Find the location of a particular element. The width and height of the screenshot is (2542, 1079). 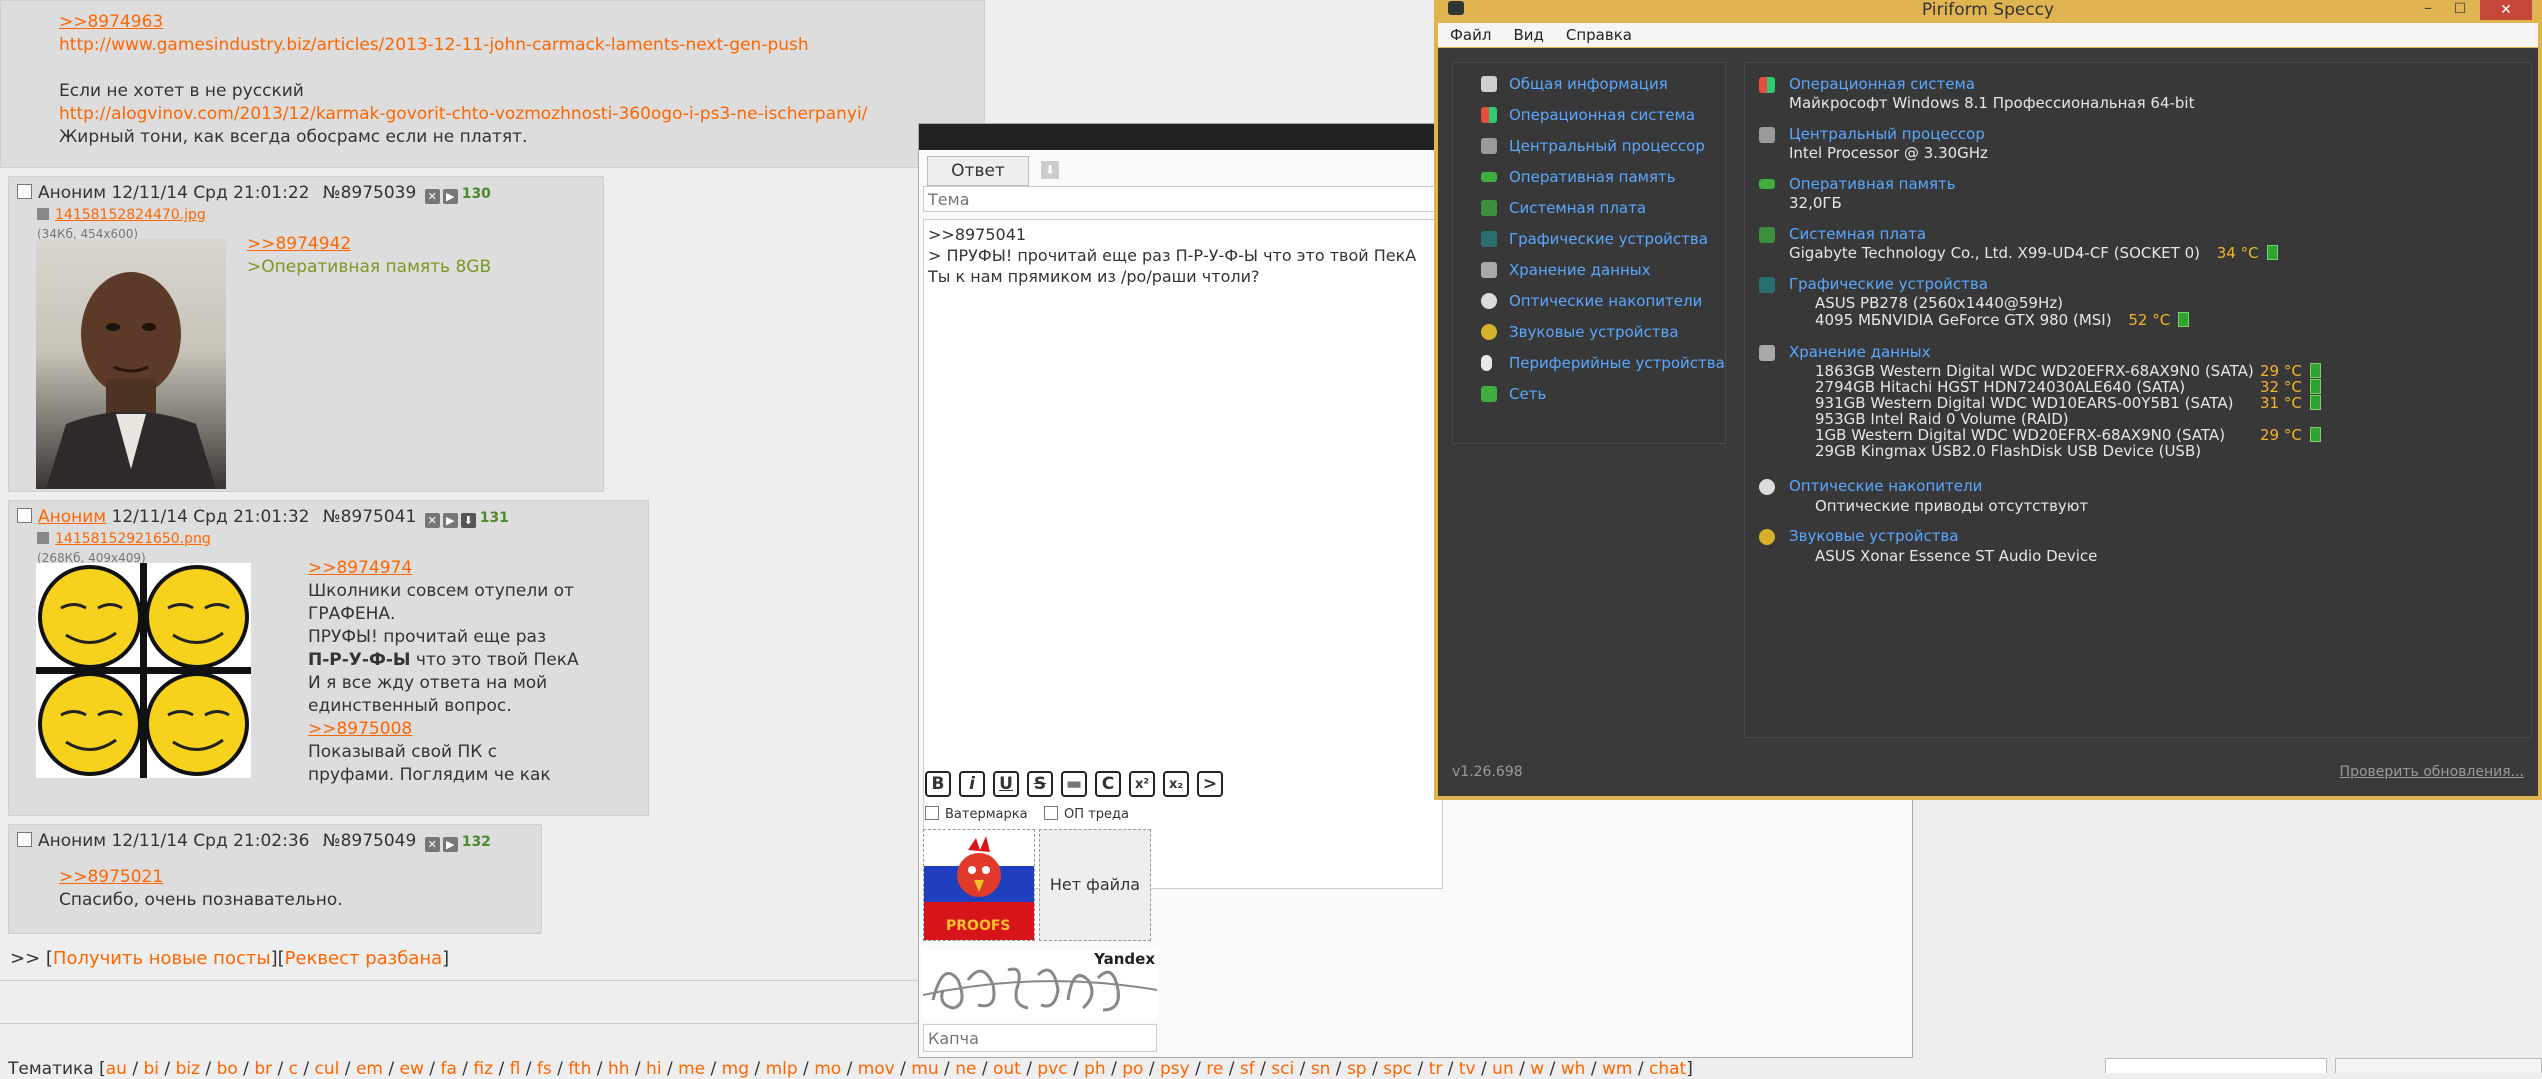

watermark-checkbox is located at coordinates (932, 813).